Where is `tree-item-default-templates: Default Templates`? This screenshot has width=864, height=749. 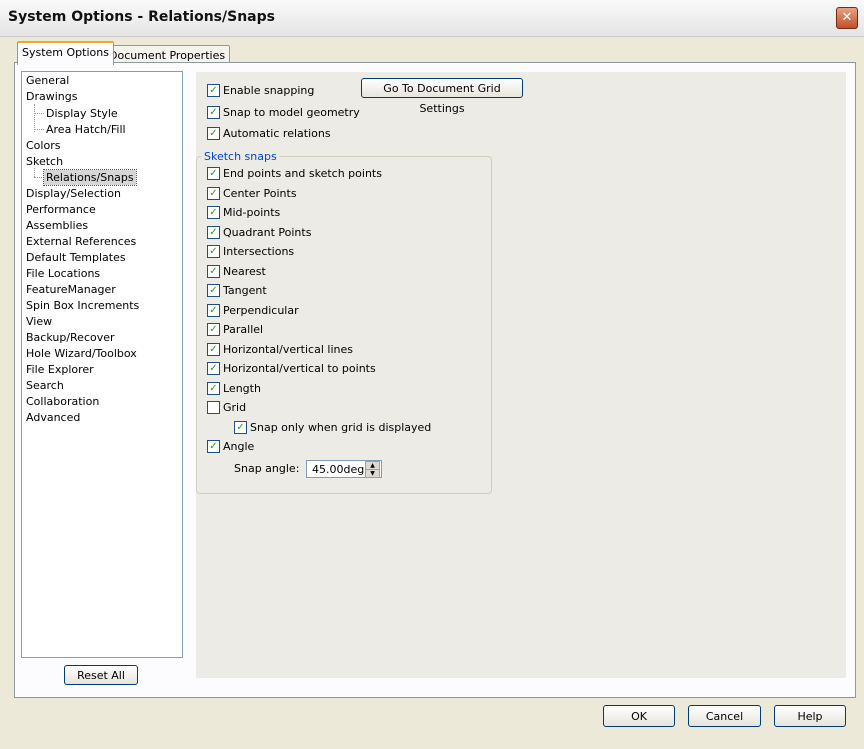 tree-item-default-templates: Default Templates is located at coordinates (76, 257).